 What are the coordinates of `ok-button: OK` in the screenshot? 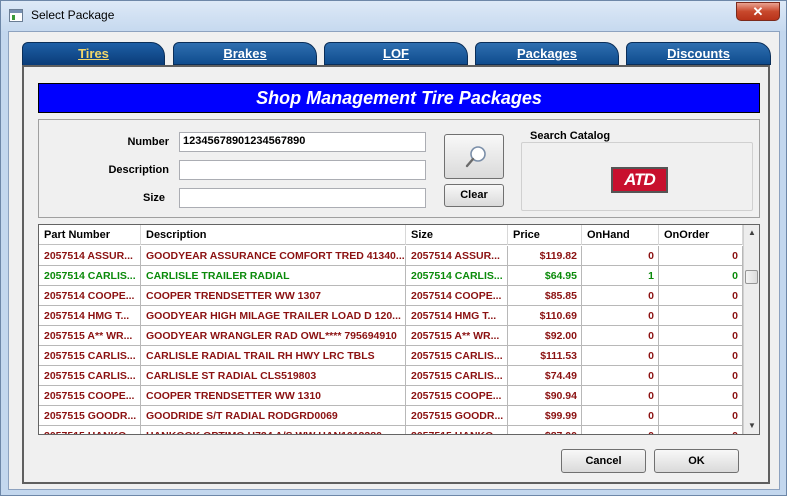 It's located at (696, 461).